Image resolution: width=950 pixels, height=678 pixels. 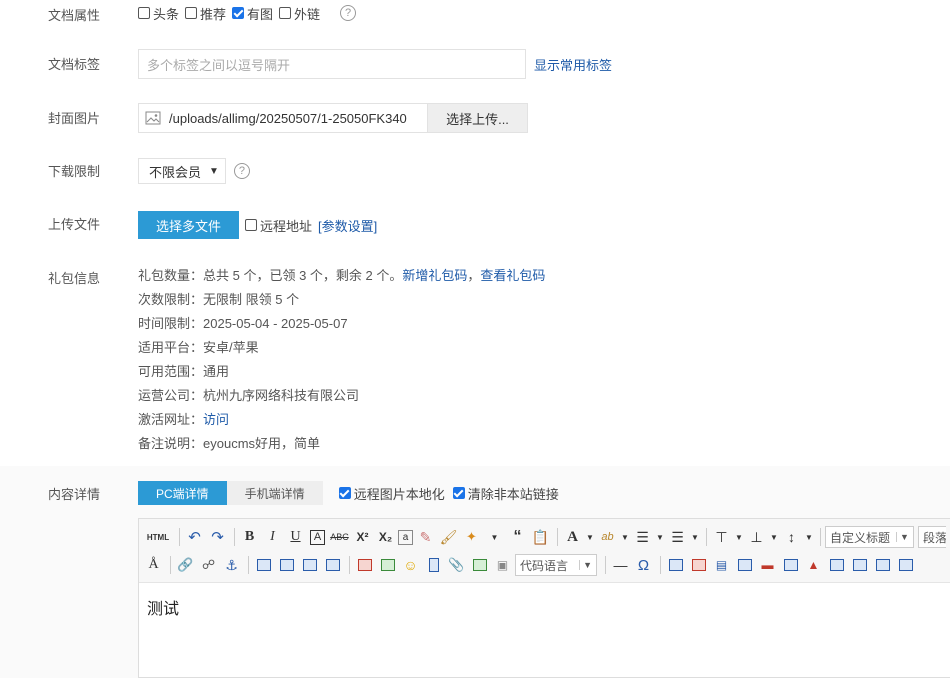 I want to click on row-spacing-bottom-icon: ⊥, so click(x=756, y=537).